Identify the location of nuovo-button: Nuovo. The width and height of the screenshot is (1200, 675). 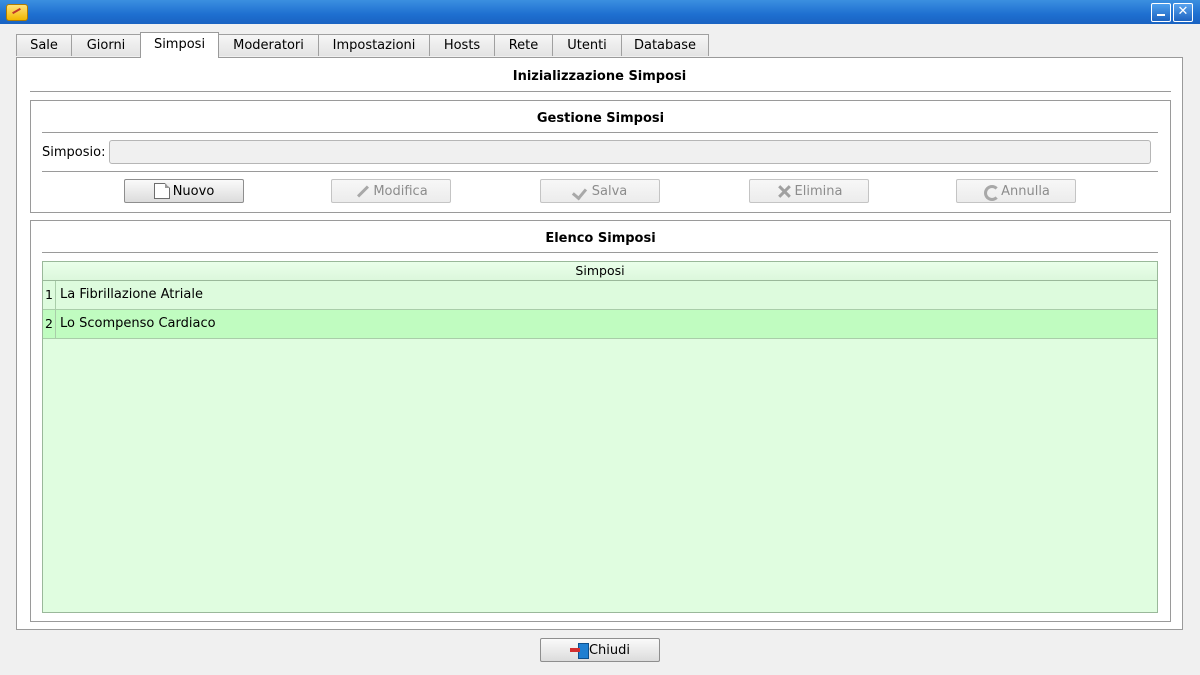
(184, 191).